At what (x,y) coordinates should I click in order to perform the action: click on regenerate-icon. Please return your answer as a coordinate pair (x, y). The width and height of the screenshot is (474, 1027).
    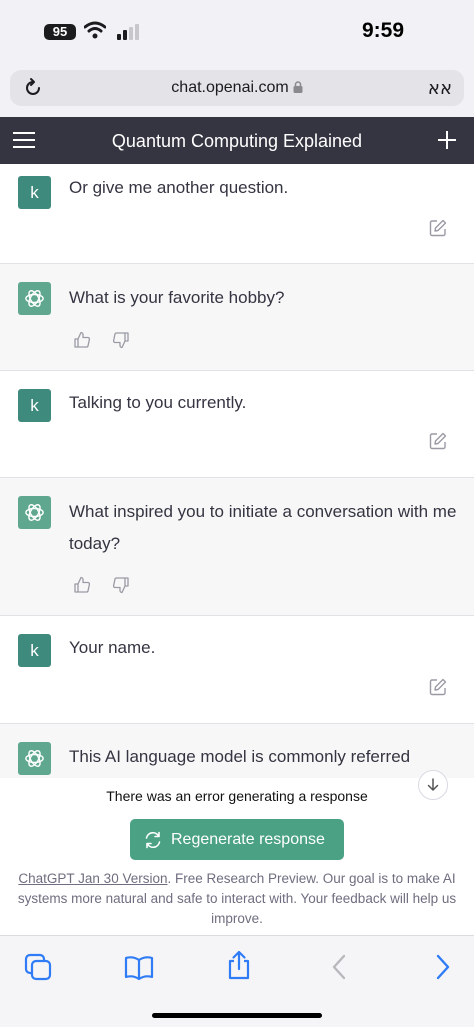
    Looking at the image, I should click on (153, 840).